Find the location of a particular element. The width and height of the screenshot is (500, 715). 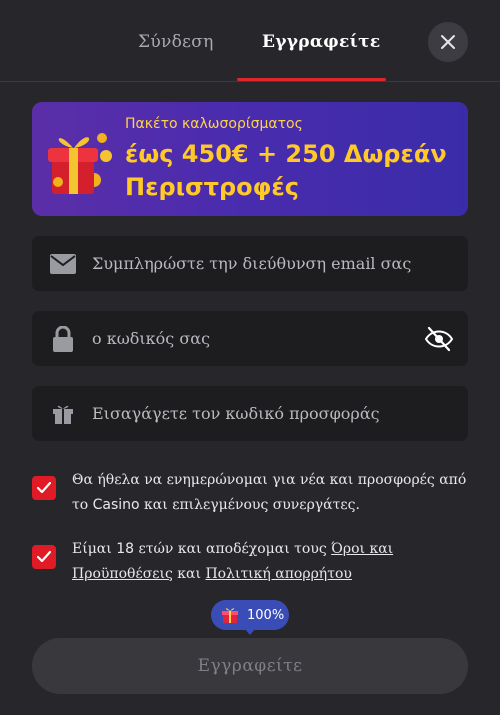

tab-login: Σύνδεση is located at coordinates (176, 42).